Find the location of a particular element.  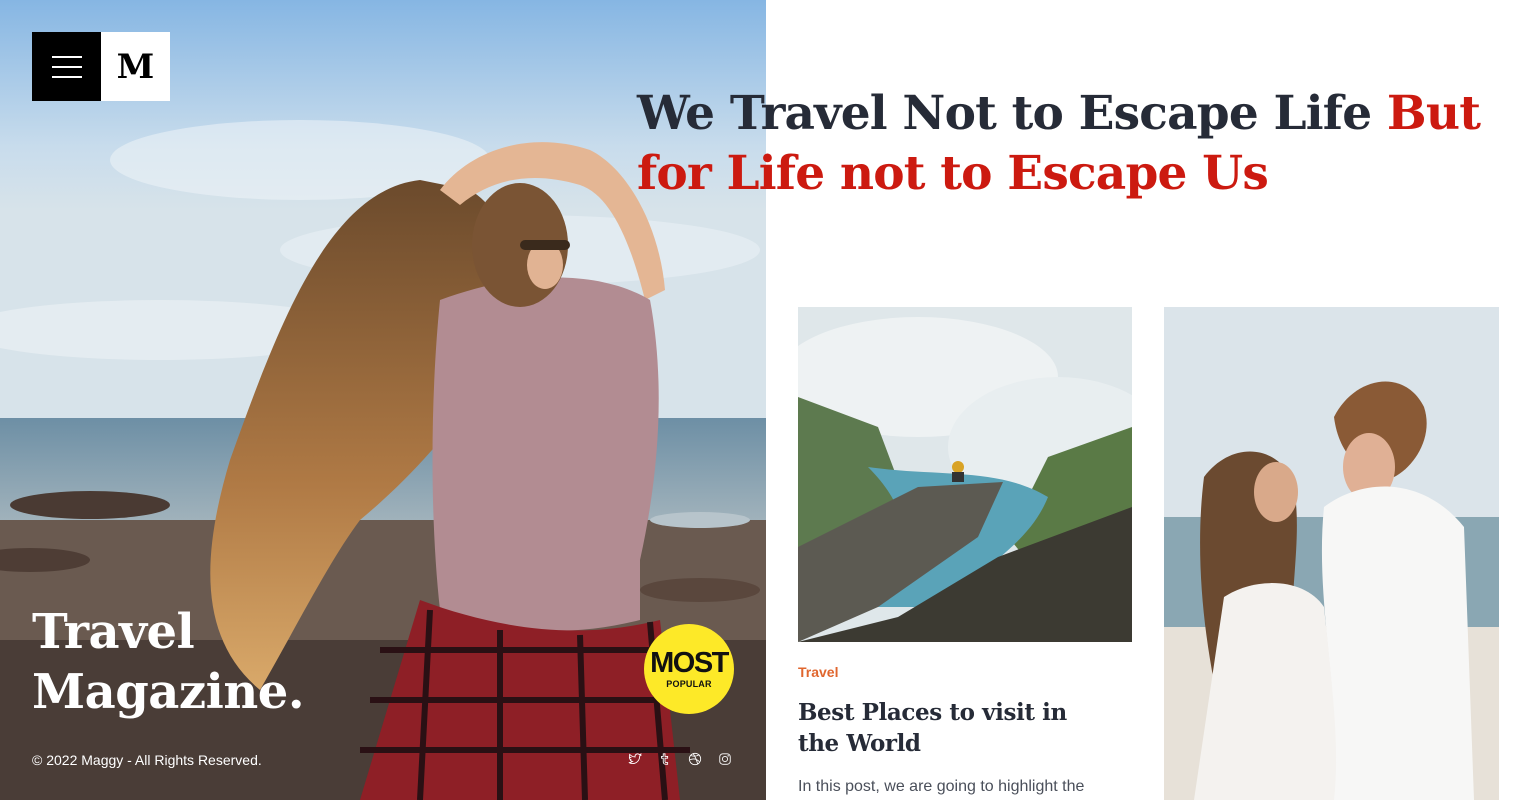

post-title: Best Places to visit in the World is located at coordinates (948, 728).